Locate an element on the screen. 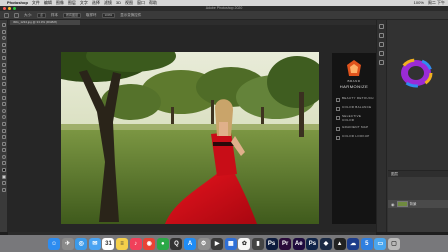 The width and height of the screenshot is (448, 252). lasso-tool-icon is located at coordinates (3, 38).